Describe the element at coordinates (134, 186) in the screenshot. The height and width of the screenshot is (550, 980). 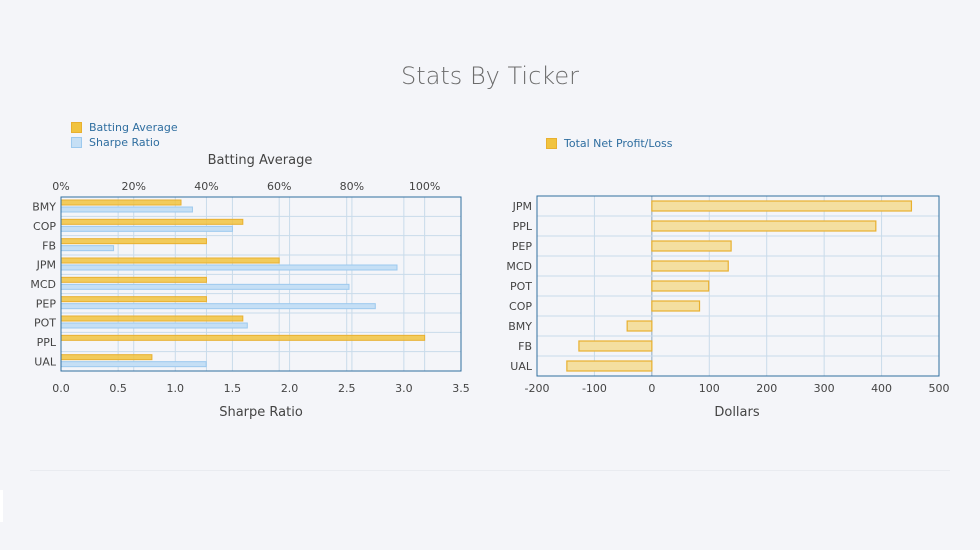
I see `left-top-tick-label: 20%` at that location.